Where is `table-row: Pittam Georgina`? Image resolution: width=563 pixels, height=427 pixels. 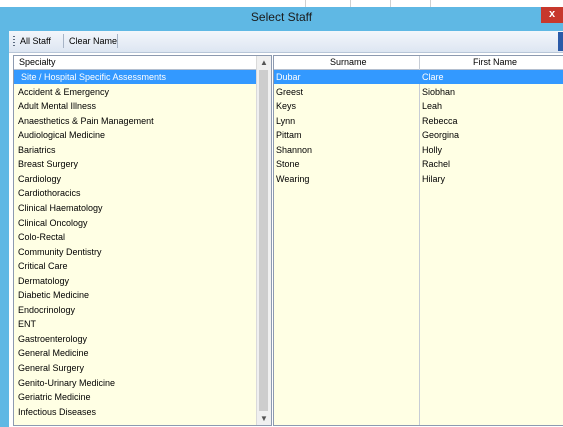
table-row: Pittam Georgina is located at coordinates (418, 135).